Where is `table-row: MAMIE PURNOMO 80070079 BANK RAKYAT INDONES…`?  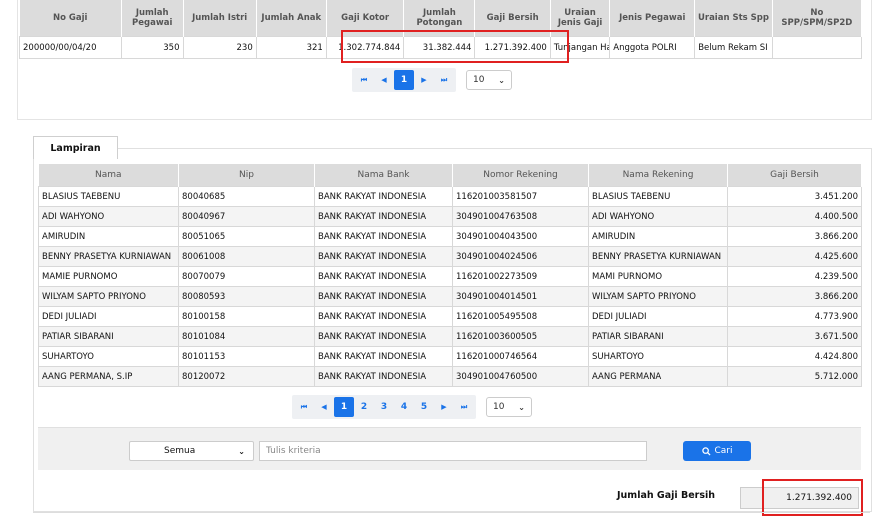 table-row: MAMIE PURNOMO 80070079 BANK RAKYAT INDONES… is located at coordinates (450, 276).